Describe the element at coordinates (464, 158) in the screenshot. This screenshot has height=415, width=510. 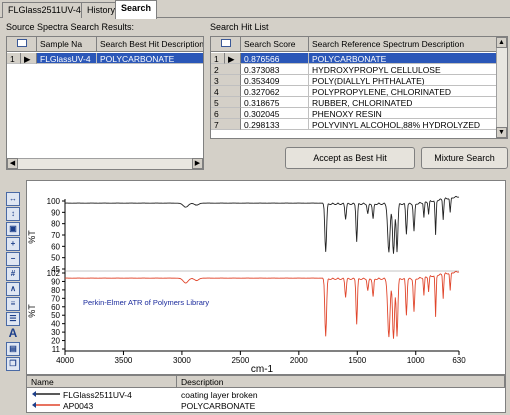
I see `mixture-search-button: Mixture Search` at that location.